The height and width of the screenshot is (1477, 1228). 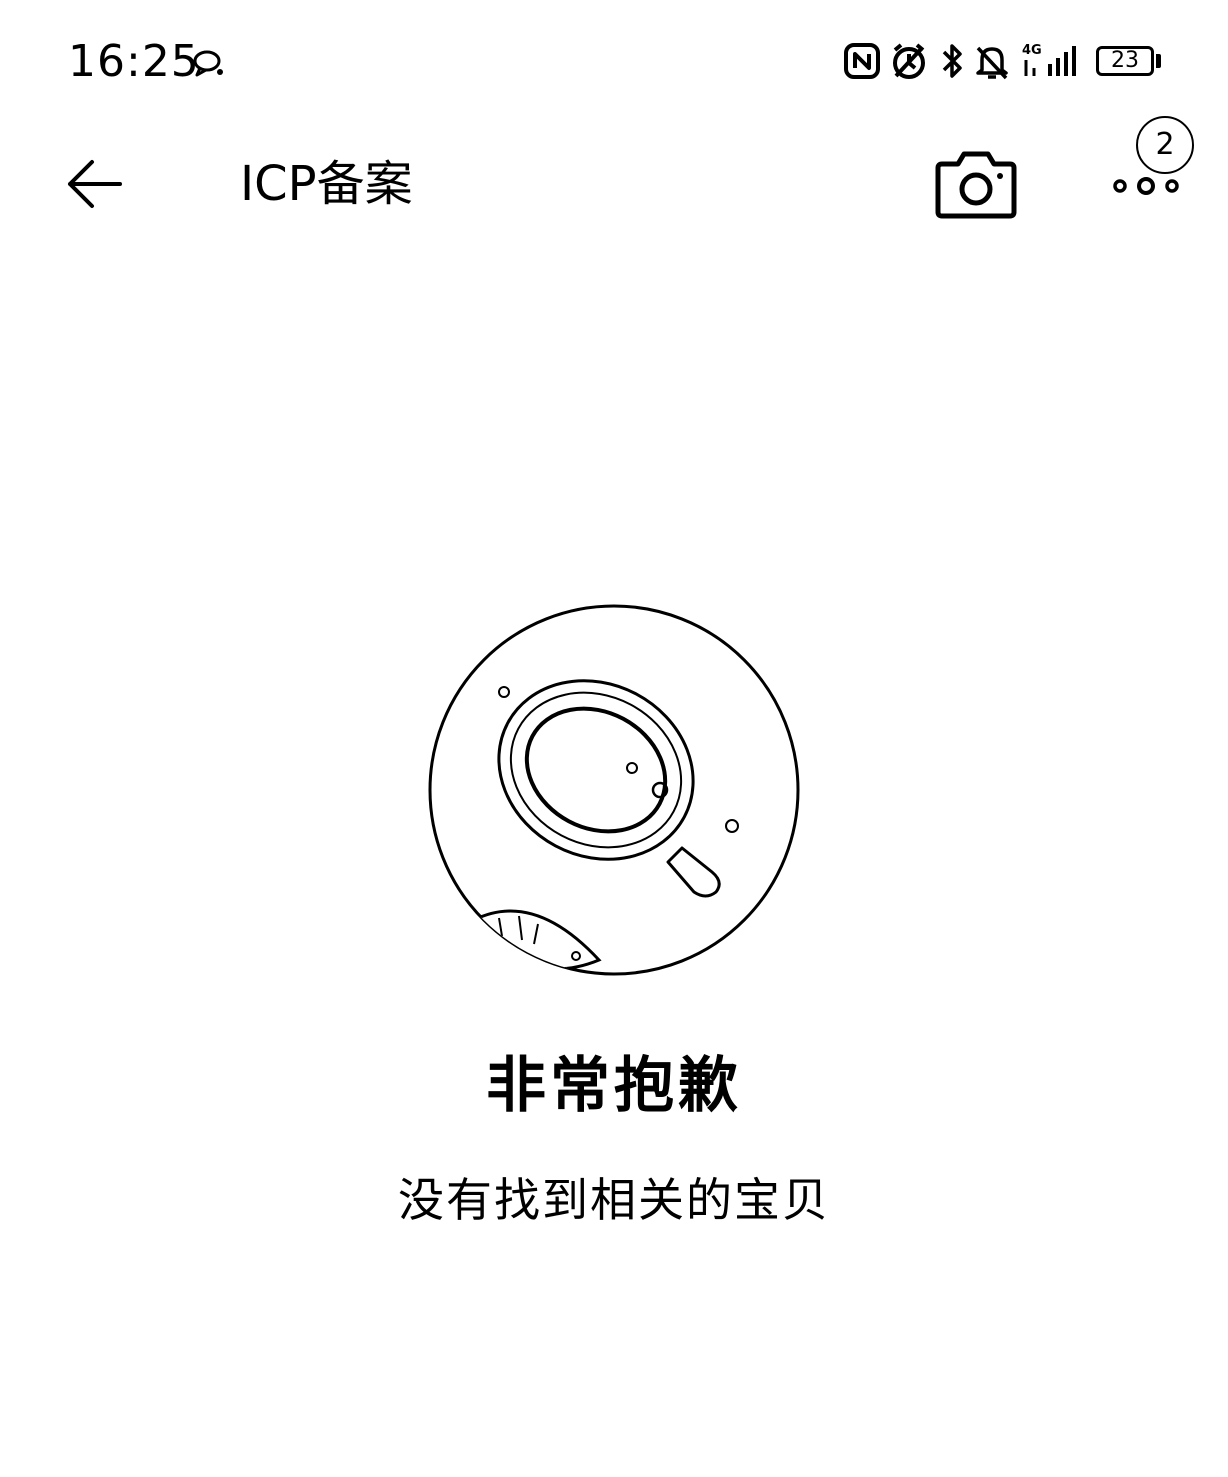 I want to click on alarm-icon, so click(x=909, y=64).